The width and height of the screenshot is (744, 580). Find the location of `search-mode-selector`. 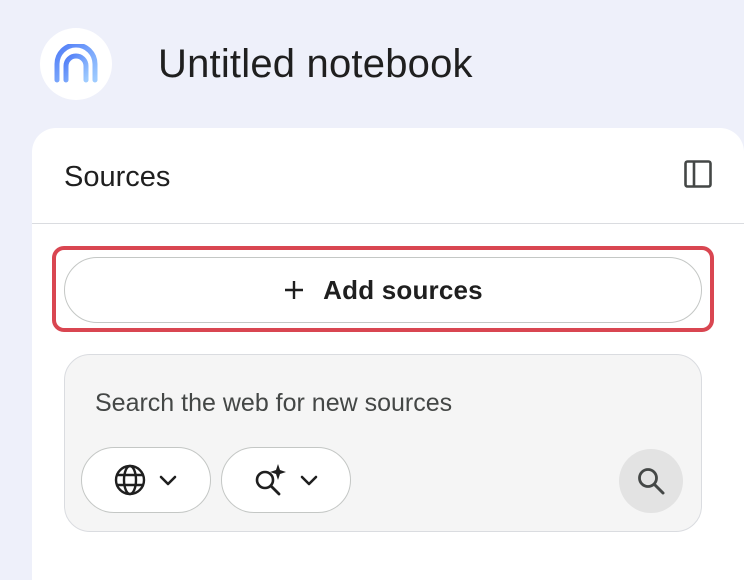

search-mode-selector is located at coordinates (286, 480).